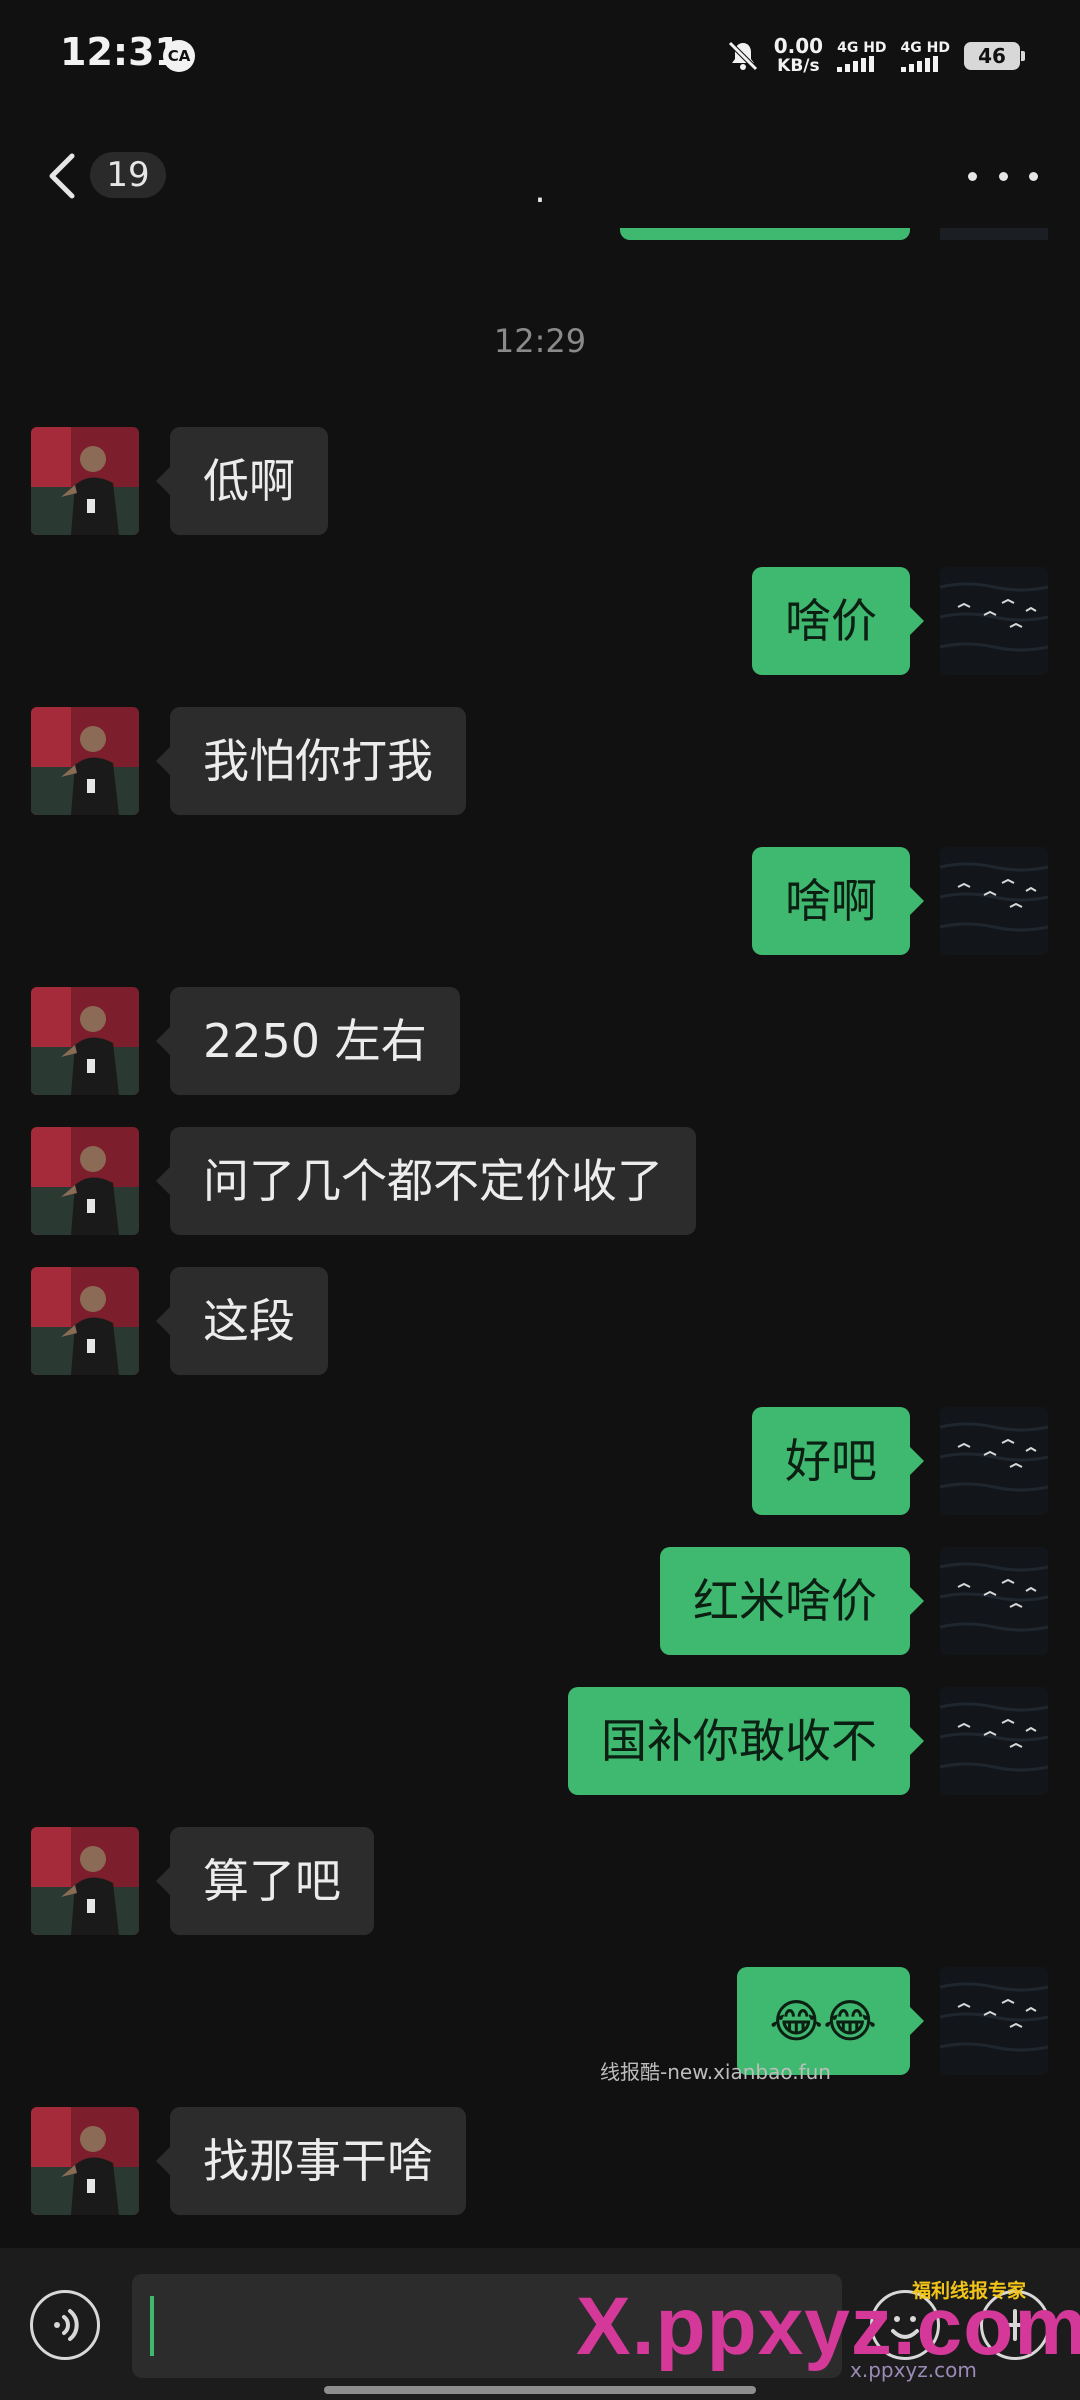 This screenshot has height=2400, width=1080. I want to click on watermark-logo-sub: x.ppxyz.com, so click(913, 2370).